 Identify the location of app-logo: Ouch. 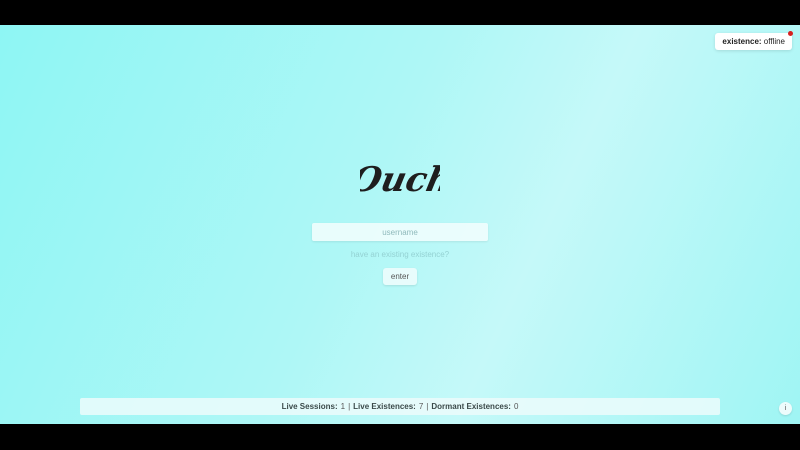
(400, 180).